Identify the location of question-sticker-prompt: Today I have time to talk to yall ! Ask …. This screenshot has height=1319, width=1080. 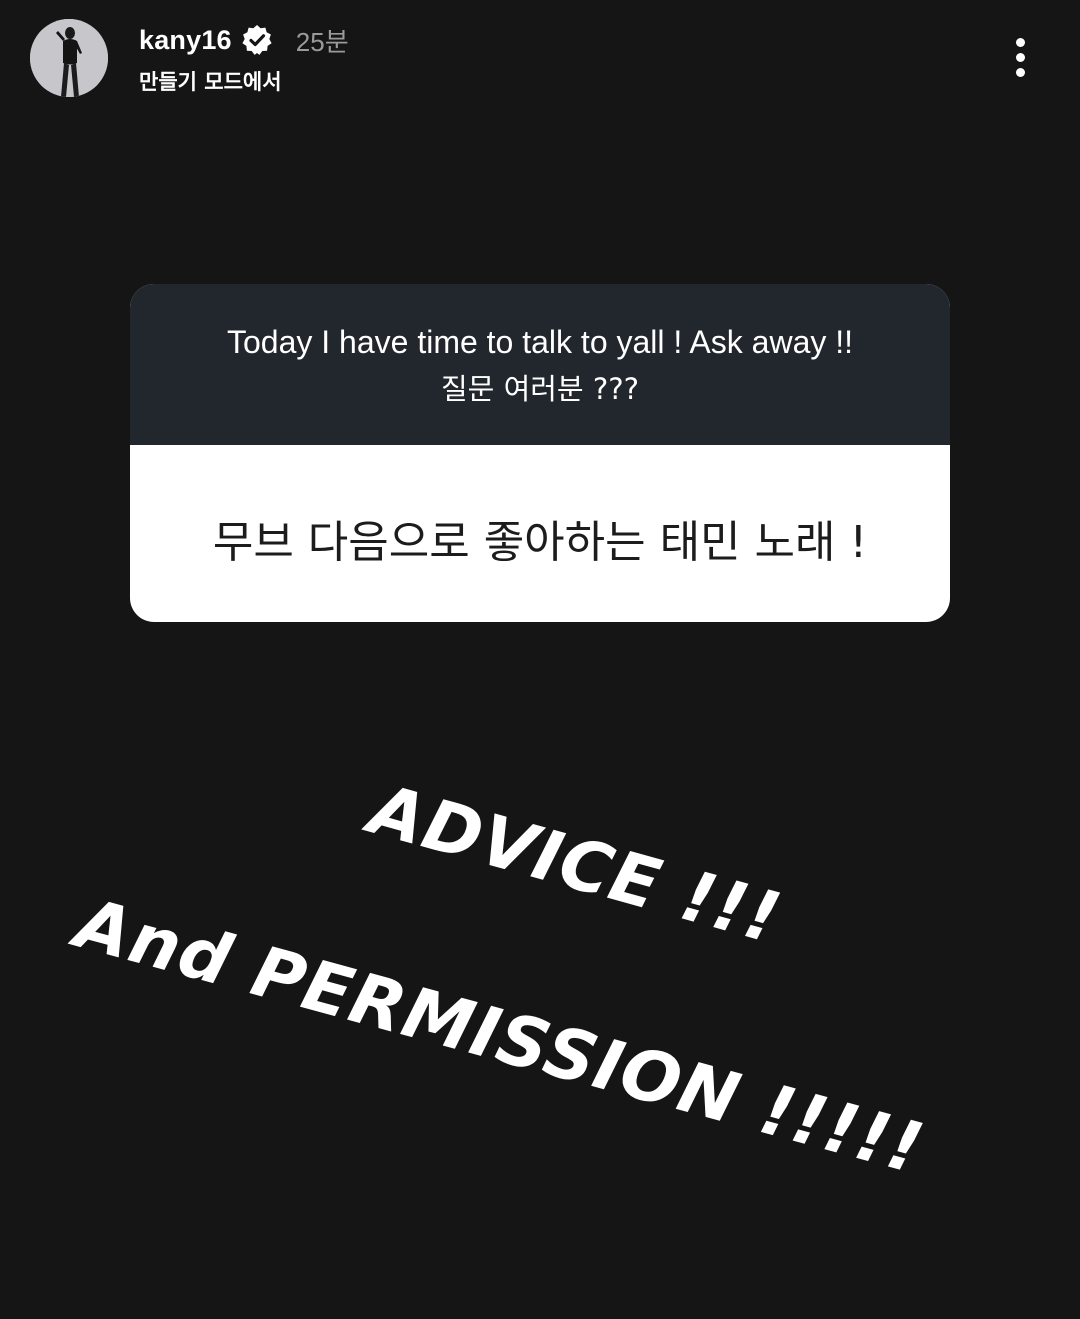
(540, 364).